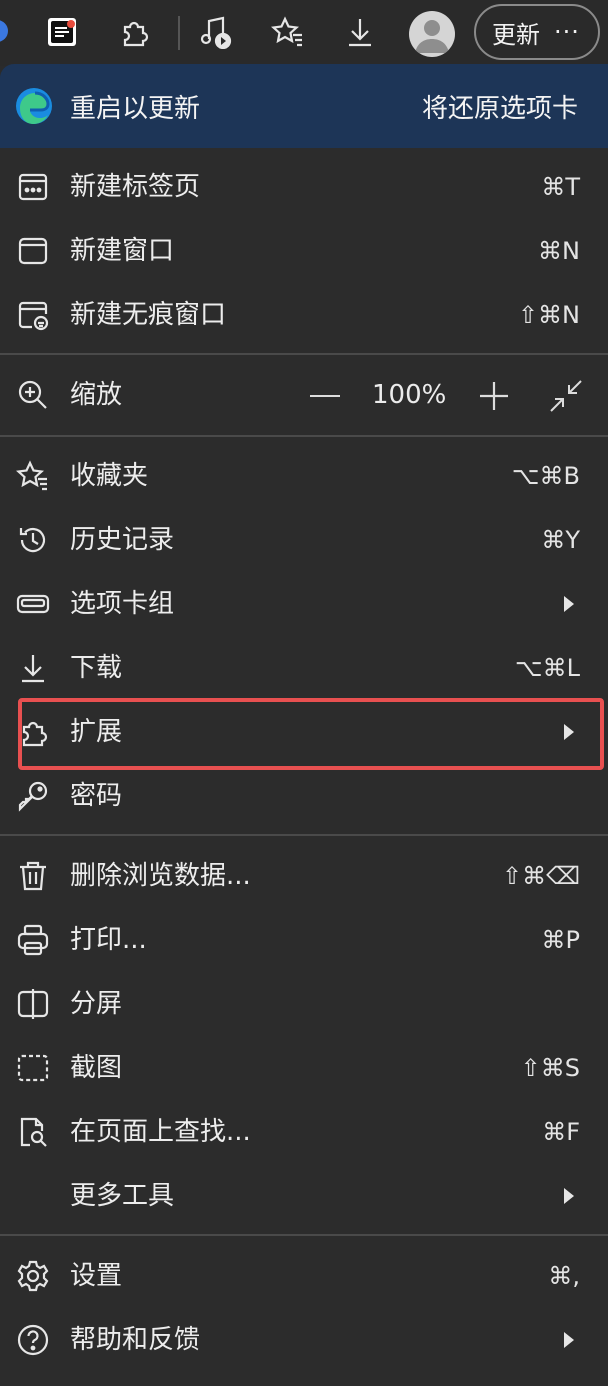  What do you see at coordinates (33, 1132) in the screenshot?
I see `find-in-page-icon` at bounding box center [33, 1132].